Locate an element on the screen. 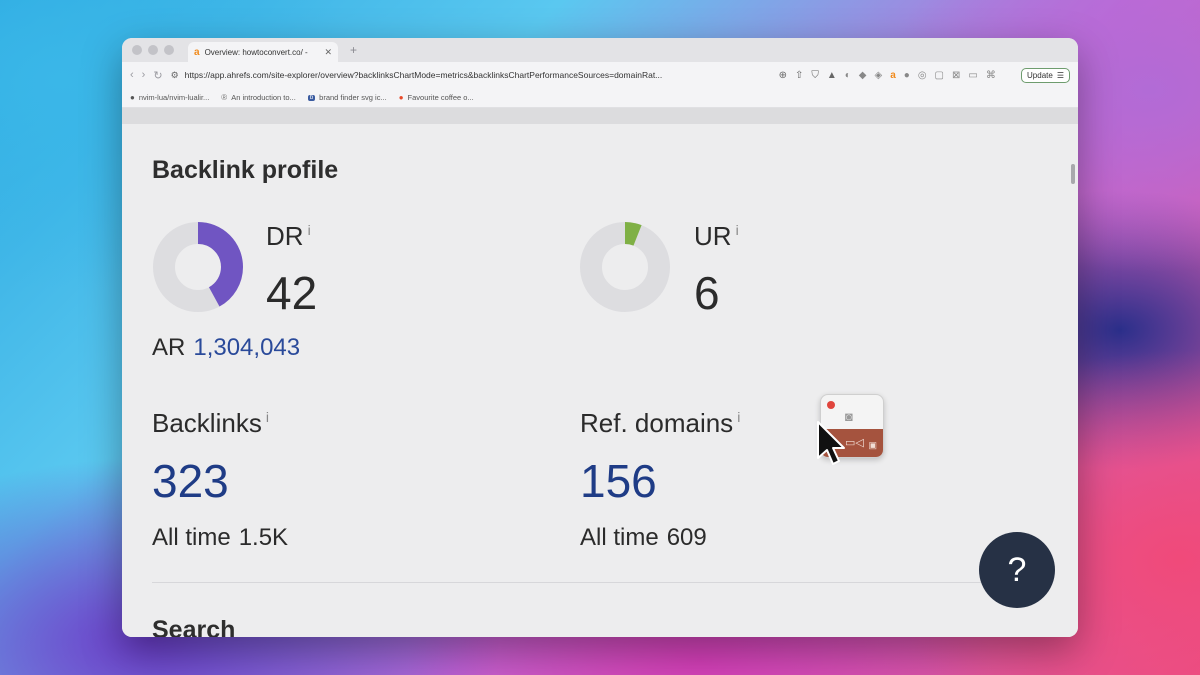  ur-info-icon: i is located at coordinates (737, 230).